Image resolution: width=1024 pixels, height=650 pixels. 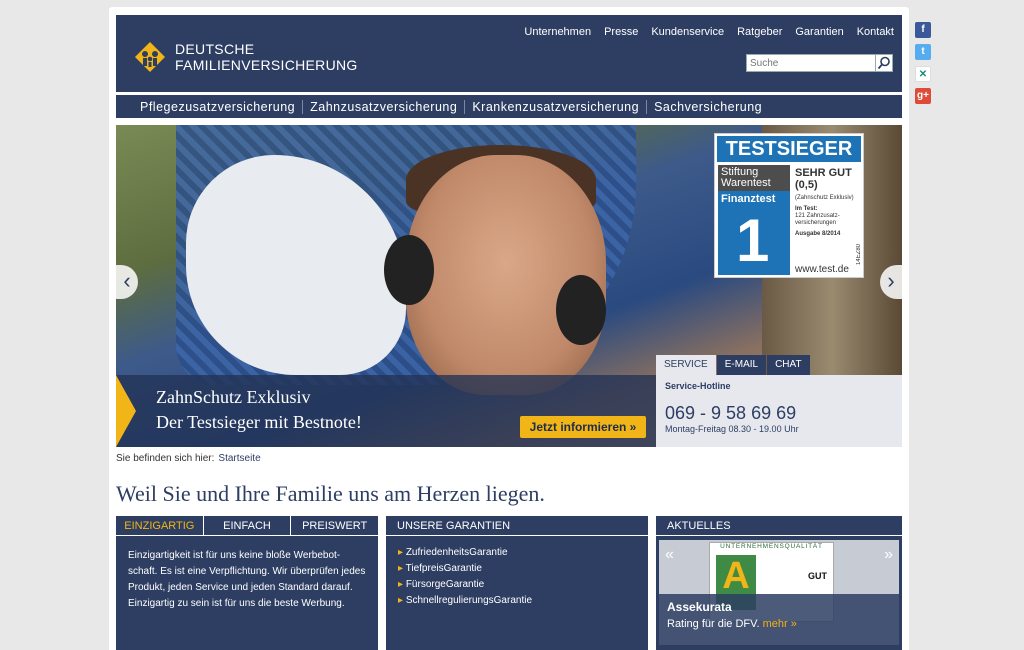 I want to click on search-box, so click(x=819, y=63).